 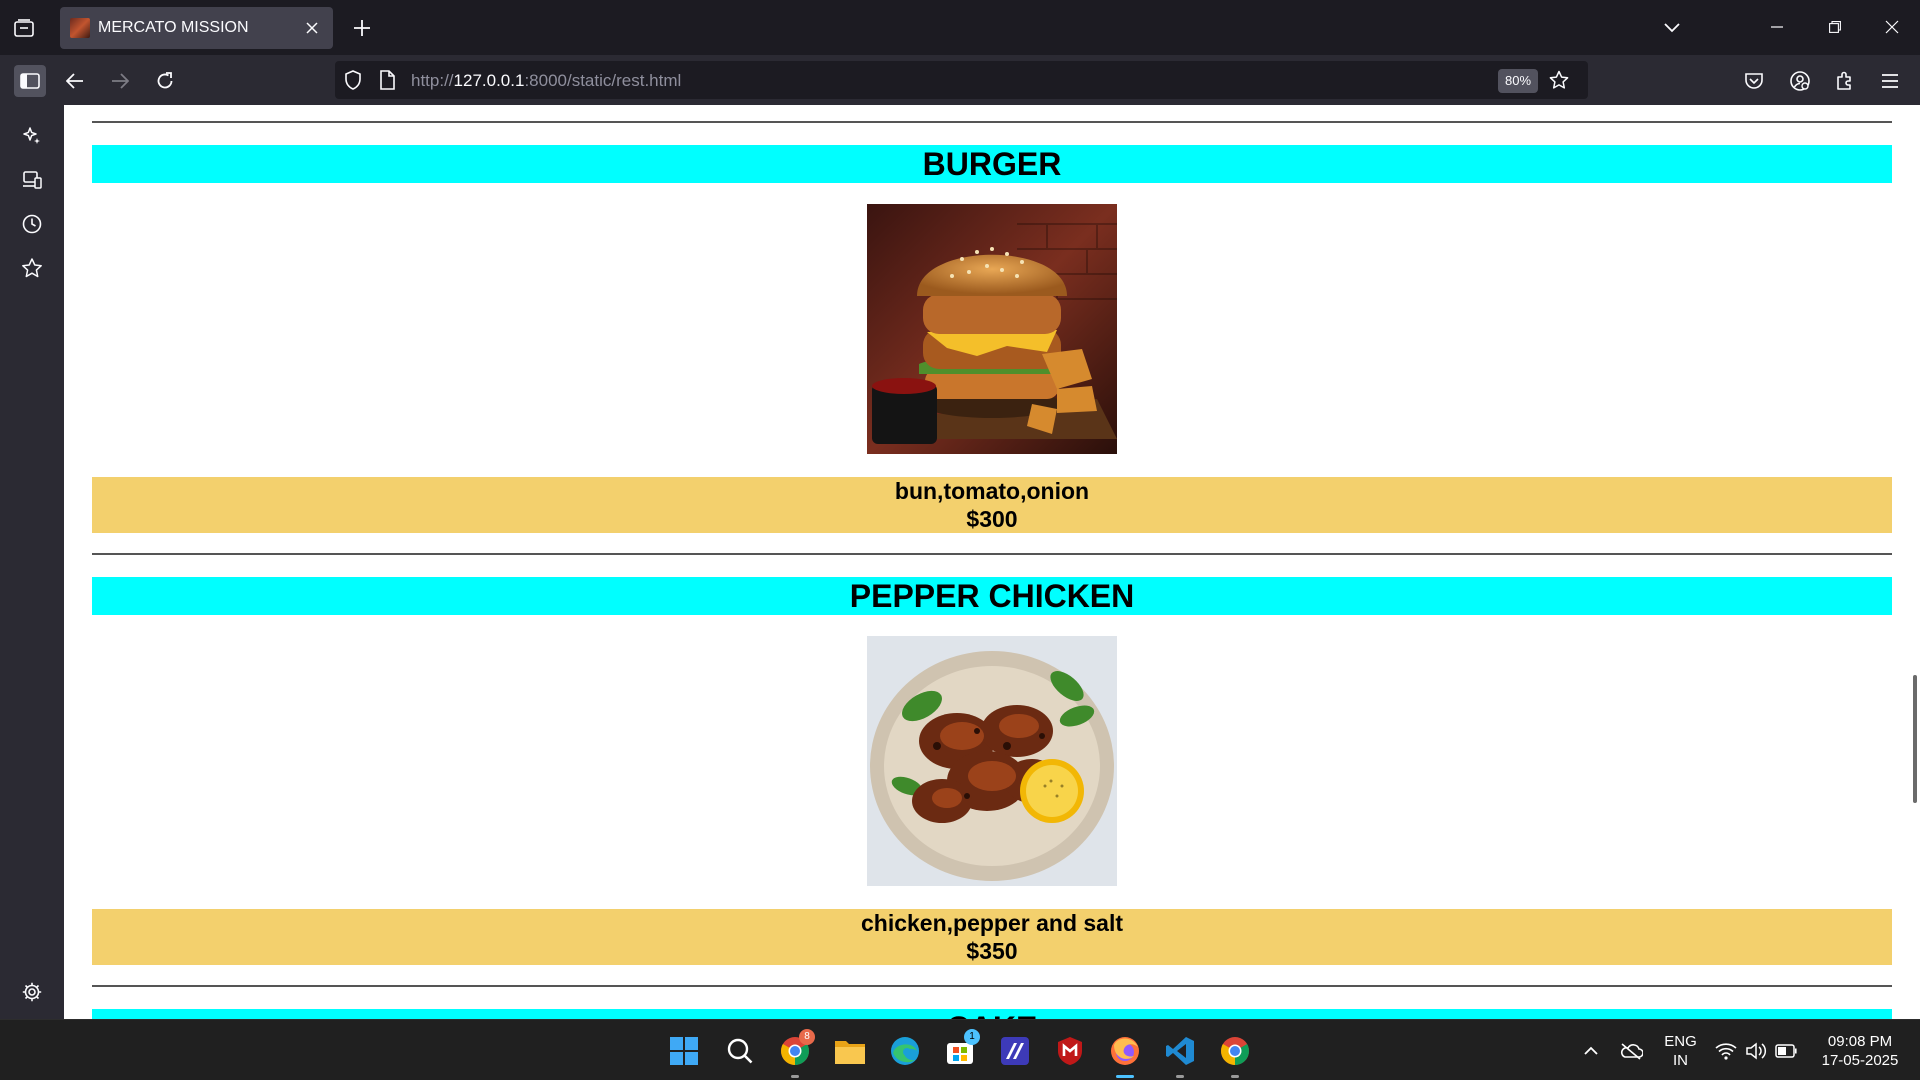 I want to click on edge-icon, so click(x=905, y=1051).